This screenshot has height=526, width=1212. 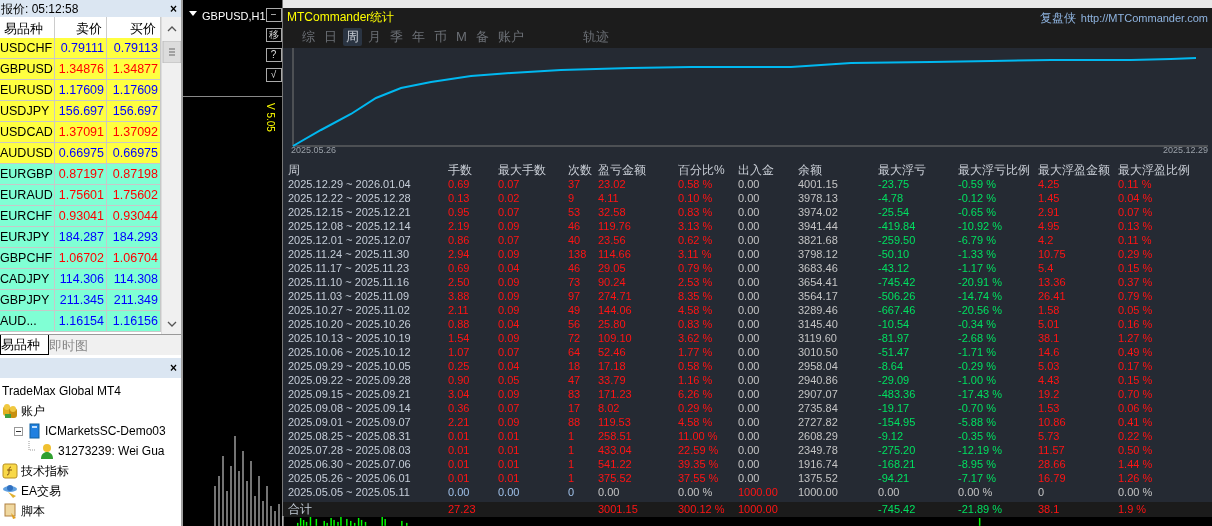 What do you see at coordinates (891, 366) in the screenshot?
I see `table-cell-text: -8.64` at bounding box center [891, 366].